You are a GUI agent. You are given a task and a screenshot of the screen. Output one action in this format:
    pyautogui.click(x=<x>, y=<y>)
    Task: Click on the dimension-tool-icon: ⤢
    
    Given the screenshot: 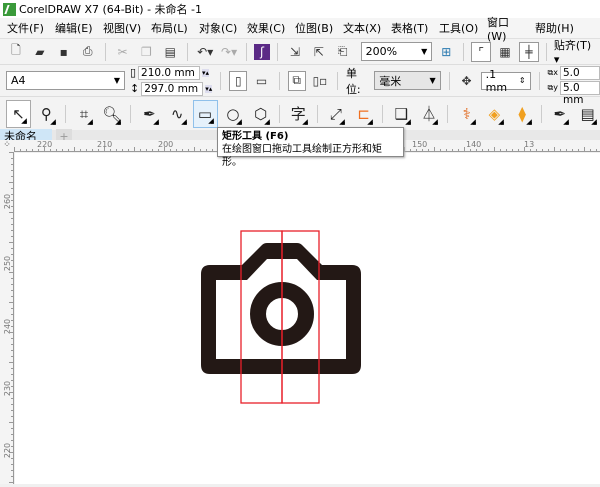 What is the action you would take?
    pyautogui.click(x=336, y=114)
    